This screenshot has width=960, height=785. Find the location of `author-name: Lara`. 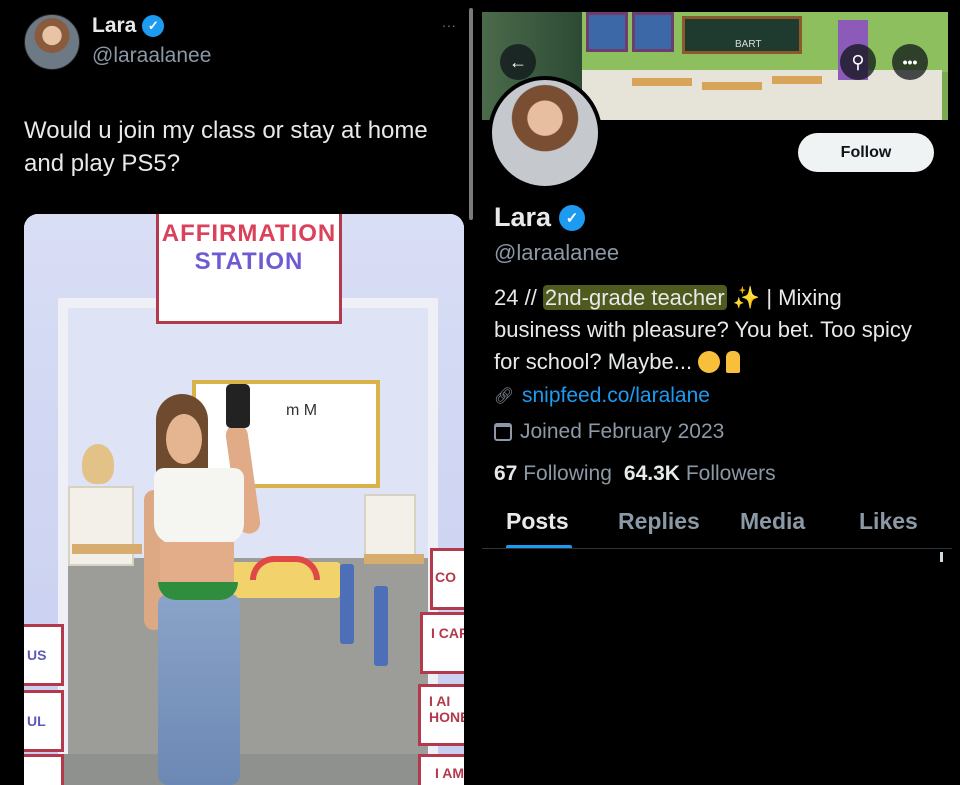

author-name: Lara is located at coordinates (114, 26).